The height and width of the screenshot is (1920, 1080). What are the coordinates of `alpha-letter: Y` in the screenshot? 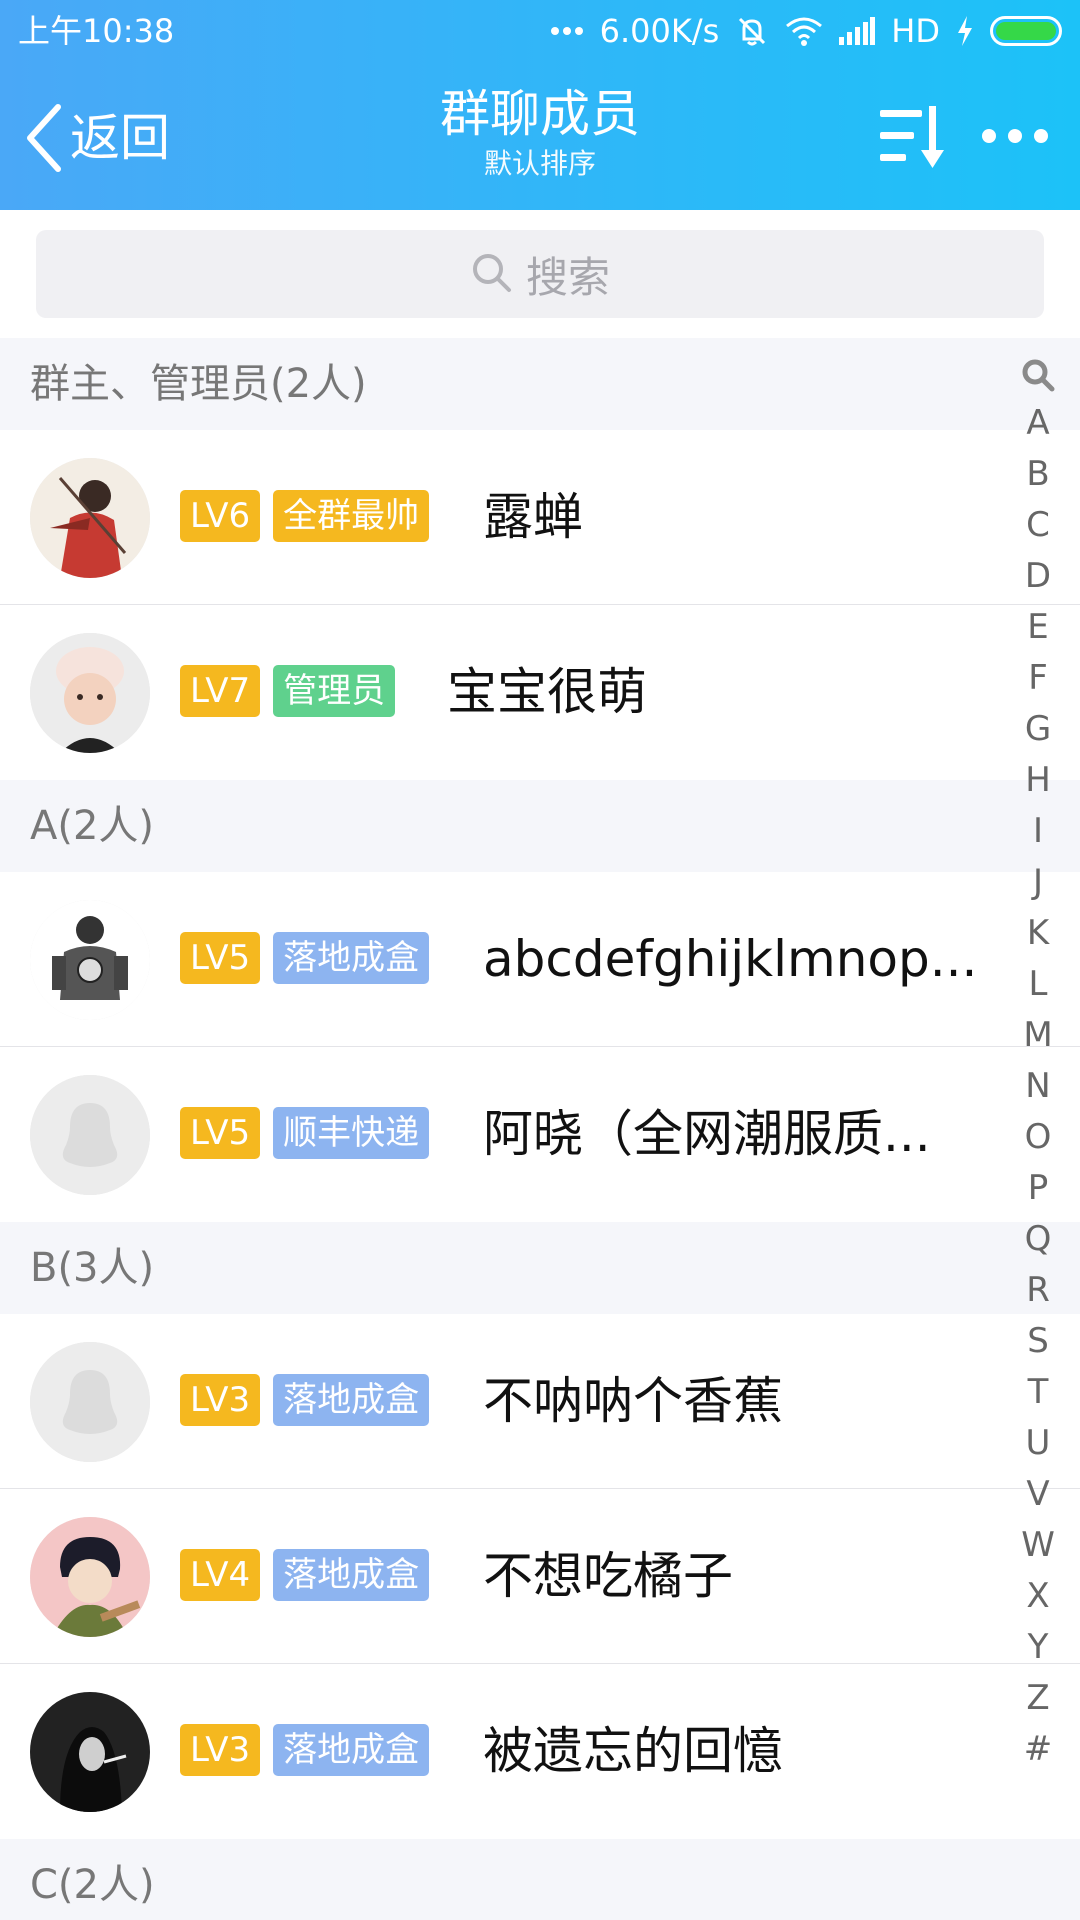 It's located at (1038, 1647).